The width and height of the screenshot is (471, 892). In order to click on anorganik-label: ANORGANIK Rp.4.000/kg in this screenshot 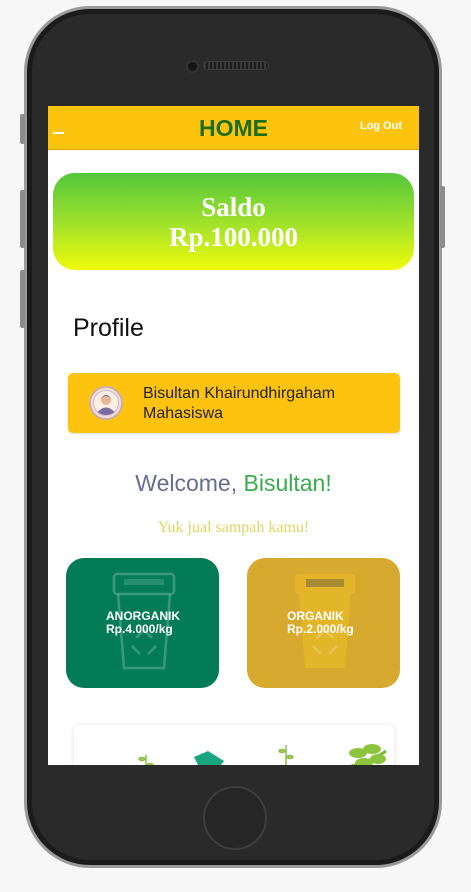, I will do `click(143, 623)`.